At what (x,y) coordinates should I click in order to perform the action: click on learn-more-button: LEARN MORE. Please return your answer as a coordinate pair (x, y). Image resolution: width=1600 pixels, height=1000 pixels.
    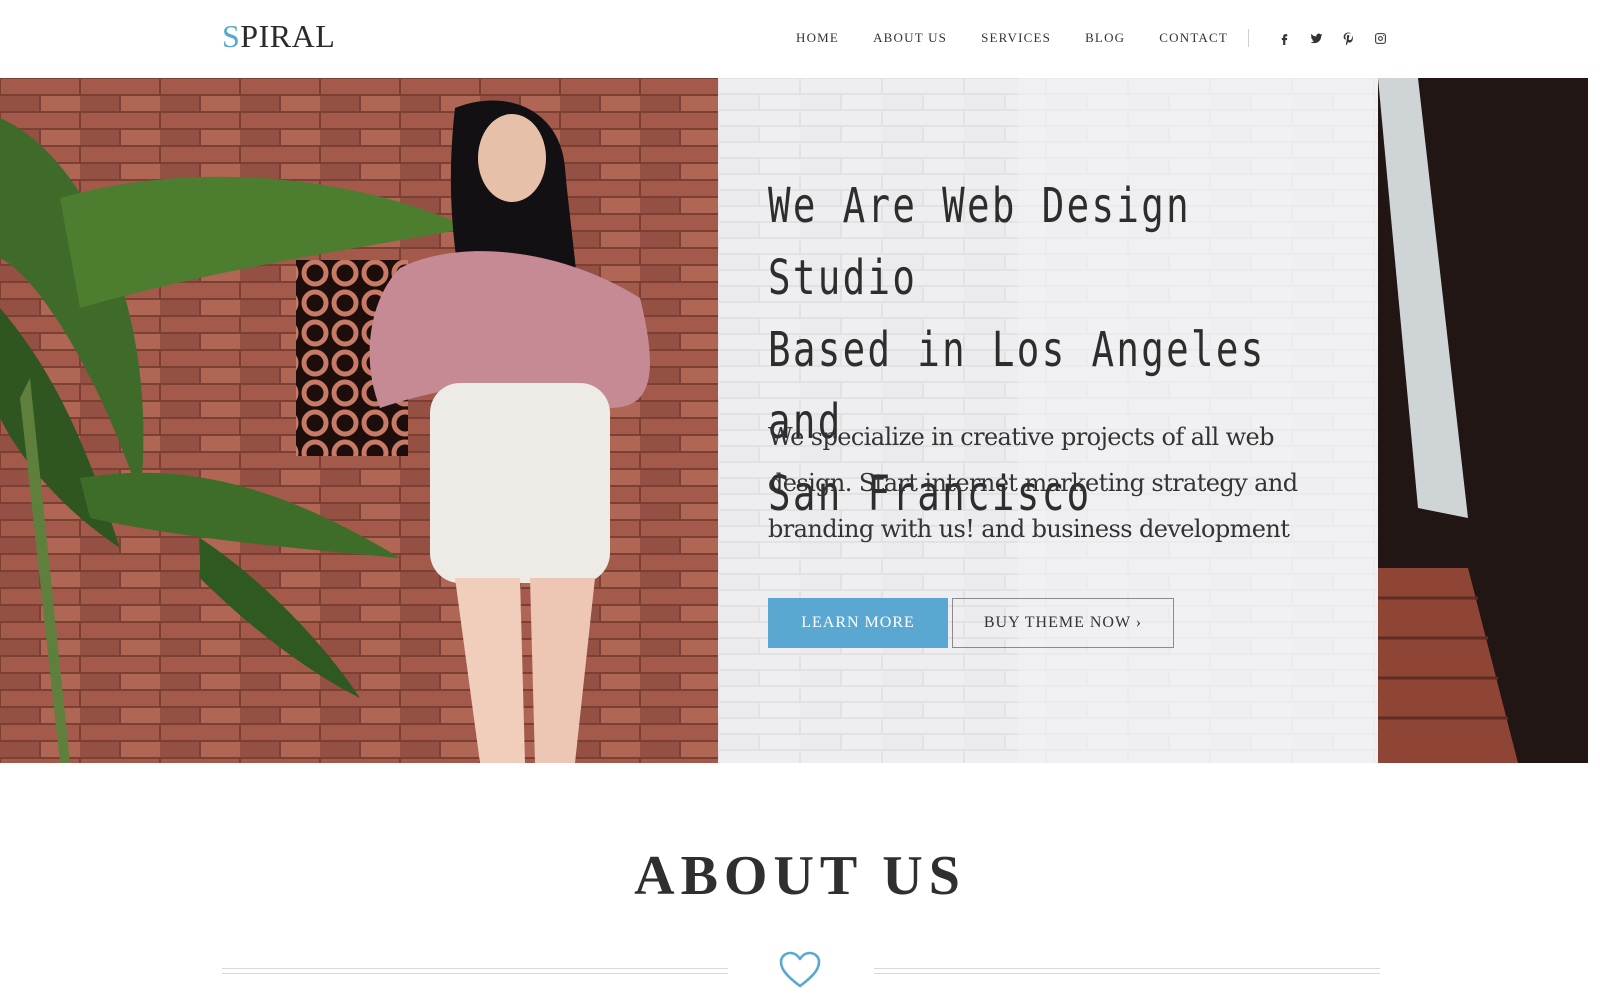
    Looking at the image, I should click on (858, 623).